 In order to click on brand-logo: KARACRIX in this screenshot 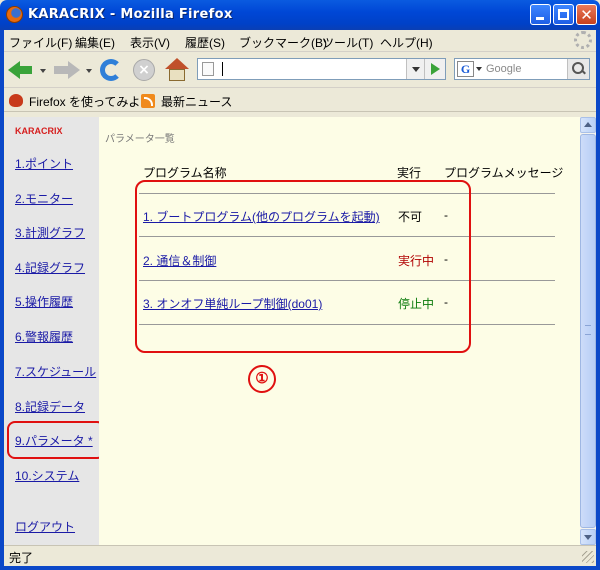, I will do `click(39, 131)`.